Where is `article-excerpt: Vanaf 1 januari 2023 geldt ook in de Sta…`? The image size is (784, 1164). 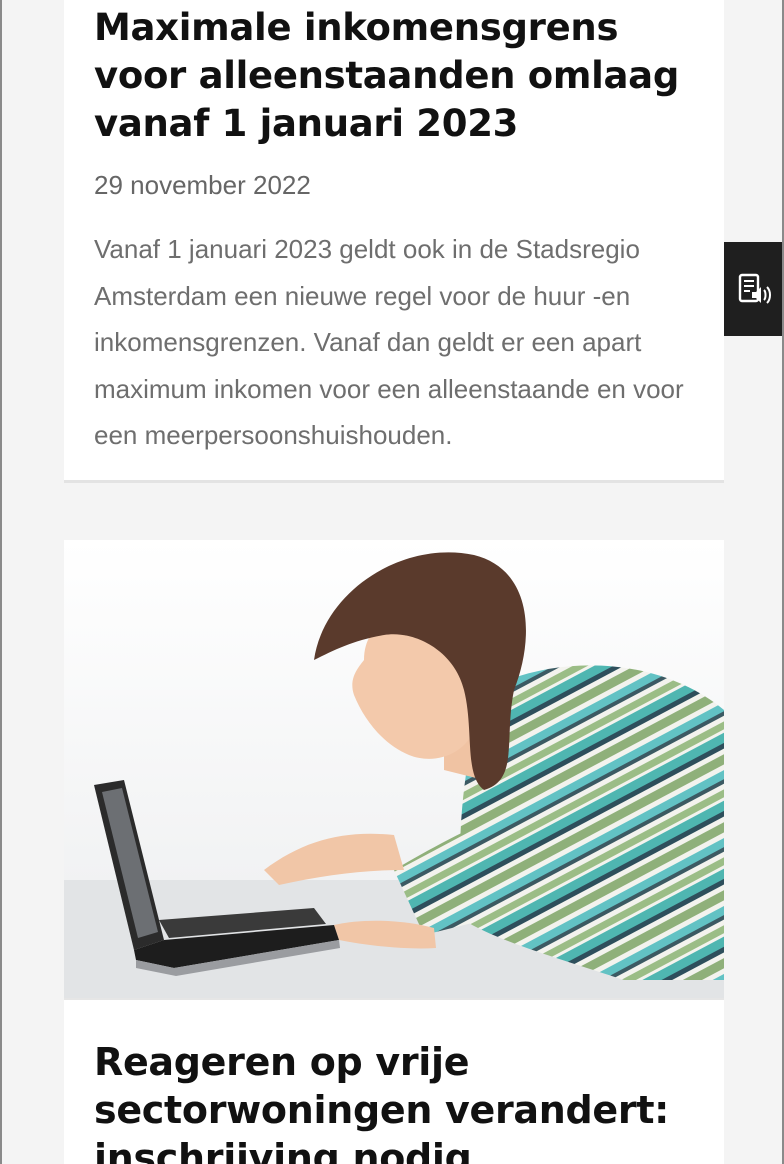
article-excerpt: Vanaf 1 januari 2023 geldt ook in de Sta… is located at coordinates (389, 342).